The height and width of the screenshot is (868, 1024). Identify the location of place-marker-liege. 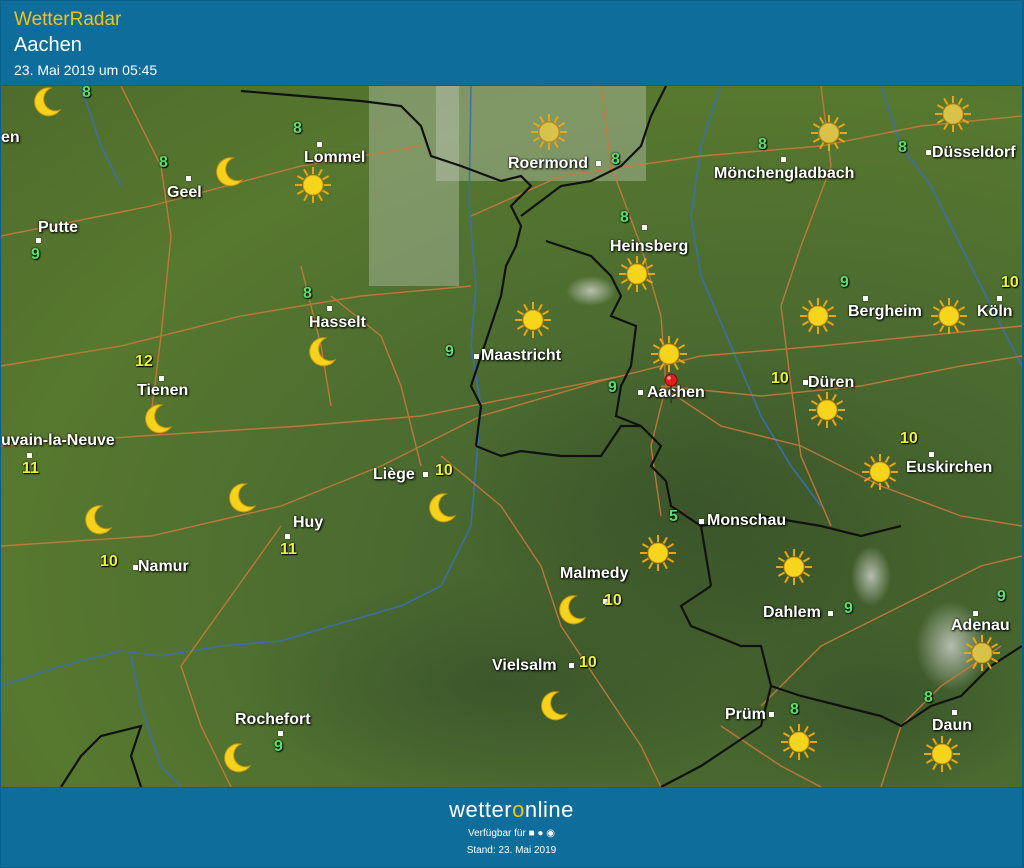
(425, 474).